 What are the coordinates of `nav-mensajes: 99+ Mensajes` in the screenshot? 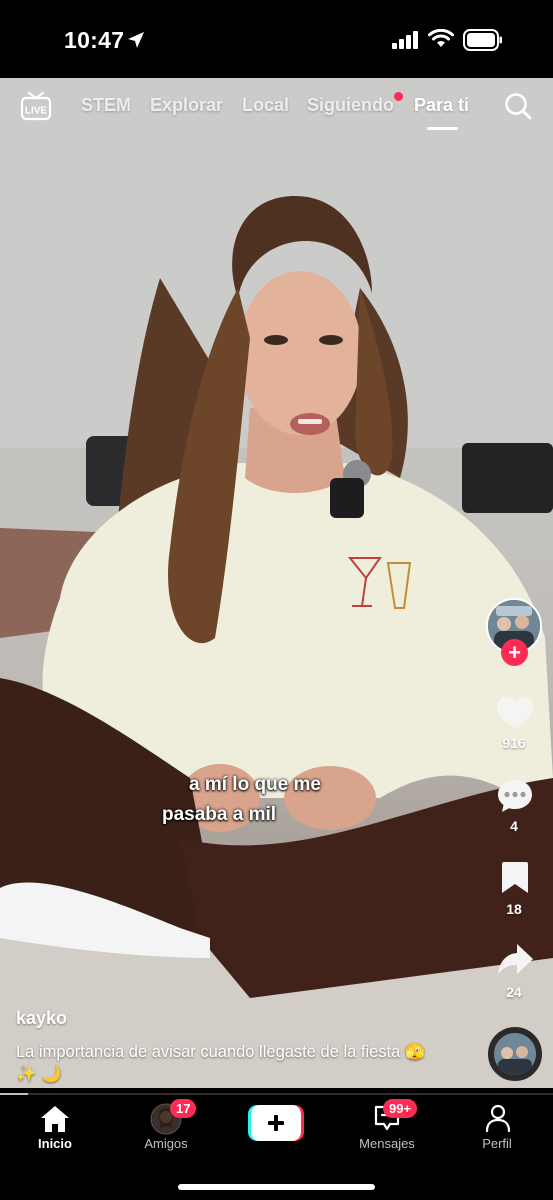 It's located at (387, 1126).